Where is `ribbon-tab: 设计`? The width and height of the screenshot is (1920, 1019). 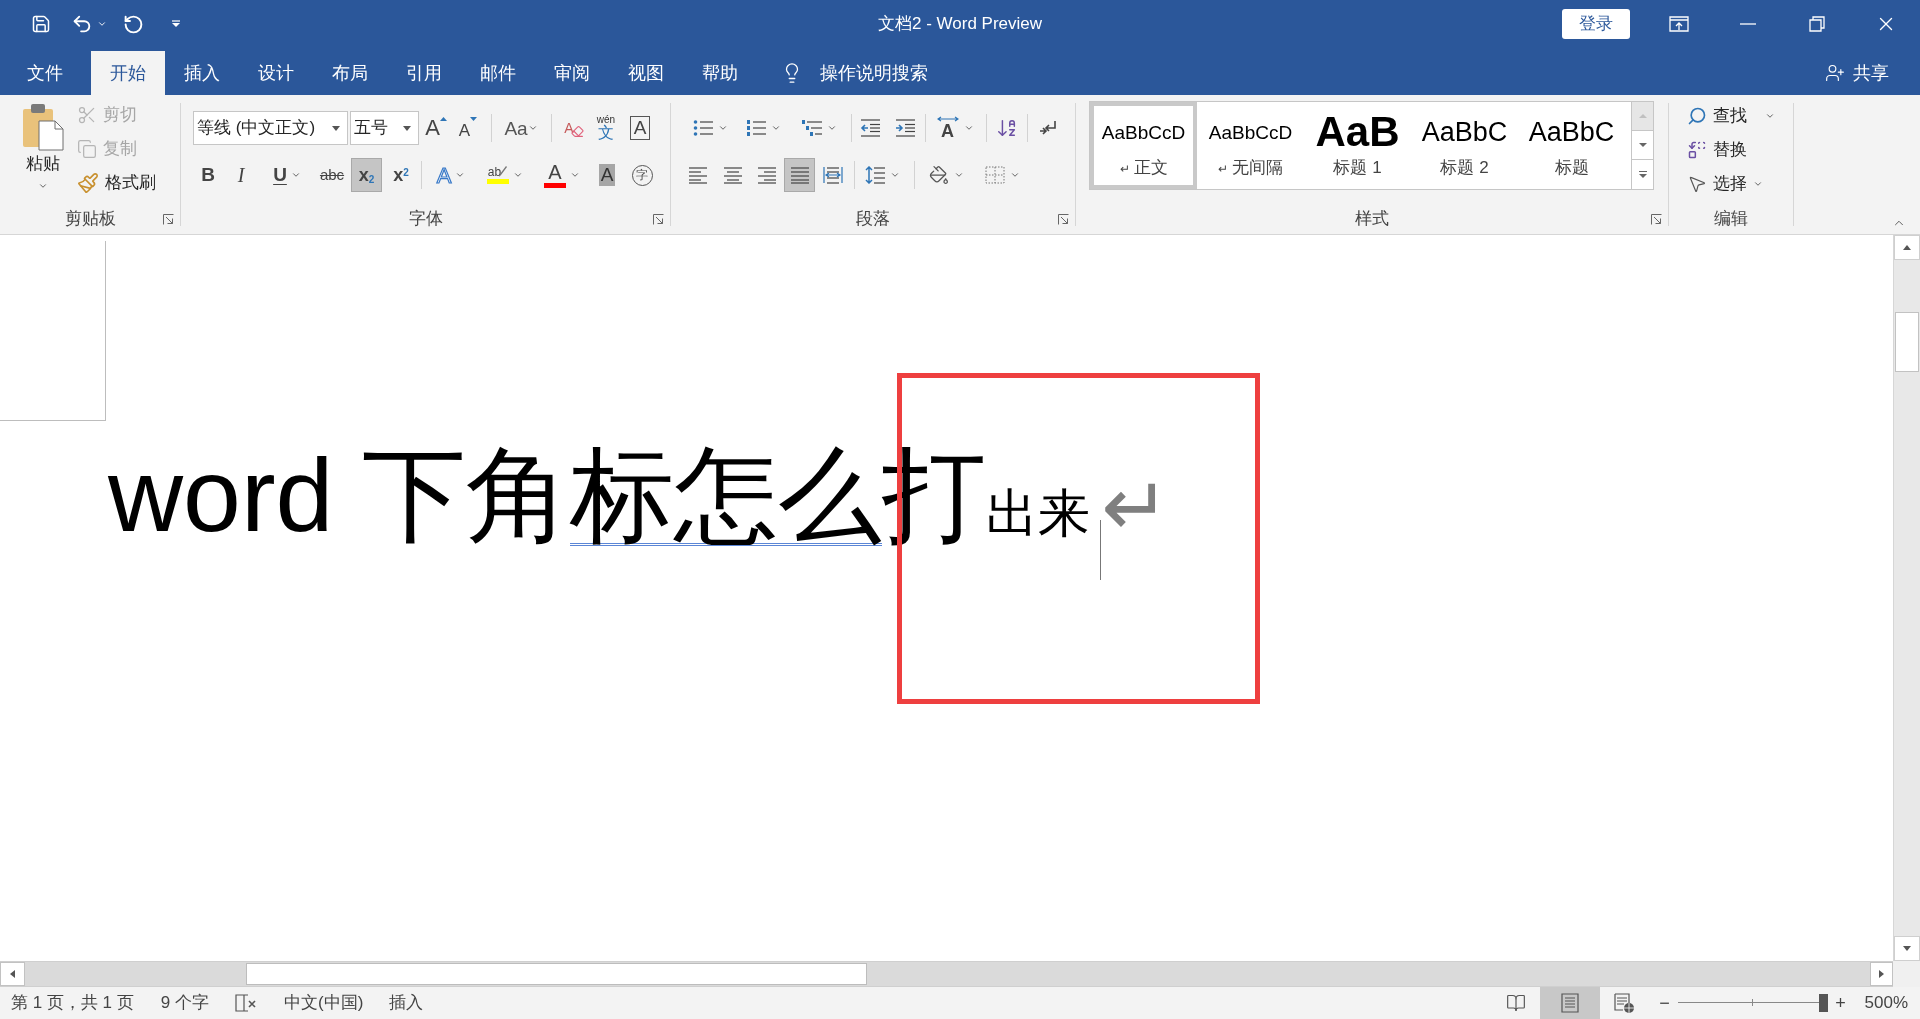
ribbon-tab: 设计 is located at coordinates (276, 73).